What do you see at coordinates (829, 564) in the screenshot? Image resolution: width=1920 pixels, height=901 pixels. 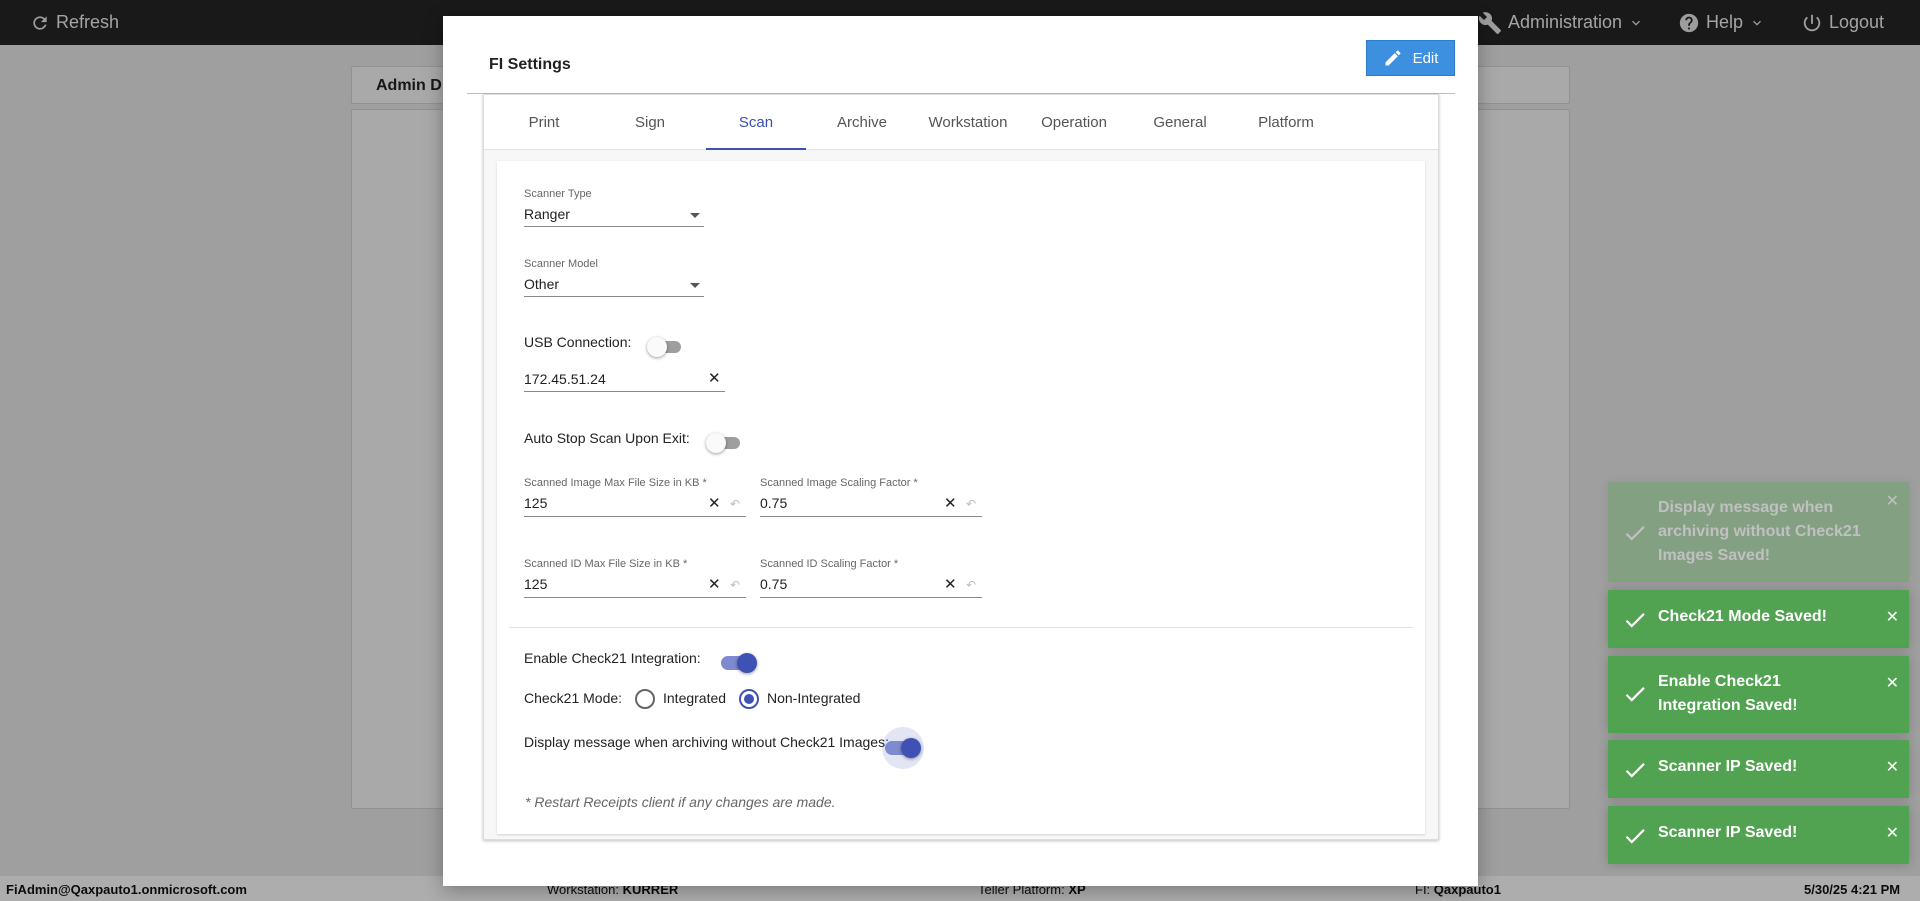 I see `id-scaling-label: Scanned ID Scaling Factor *` at bounding box center [829, 564].